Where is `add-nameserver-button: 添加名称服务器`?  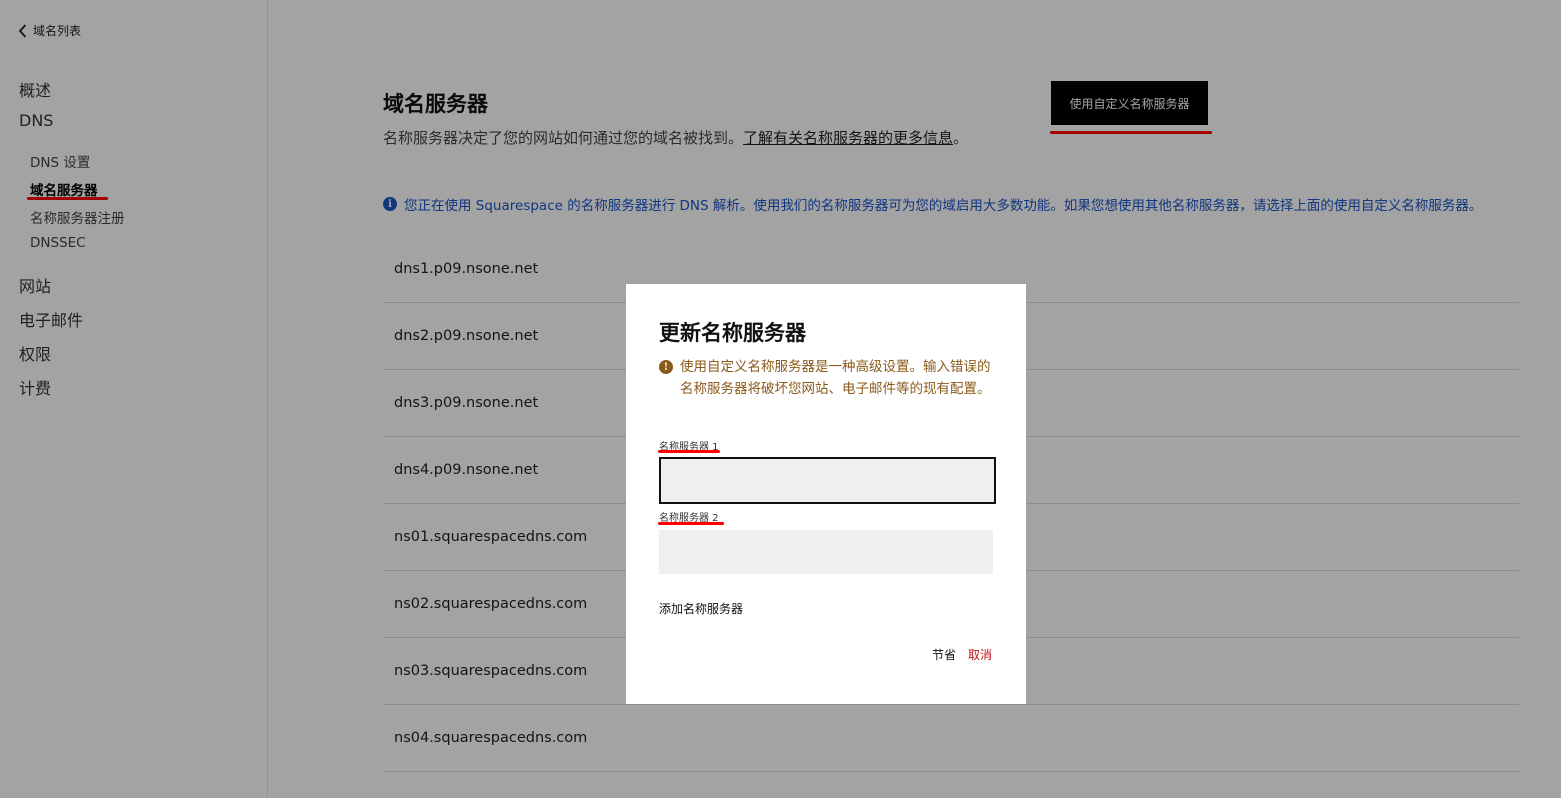 add-nameserver-button: 添加名称服务器 is located at coordinates (701, 608).